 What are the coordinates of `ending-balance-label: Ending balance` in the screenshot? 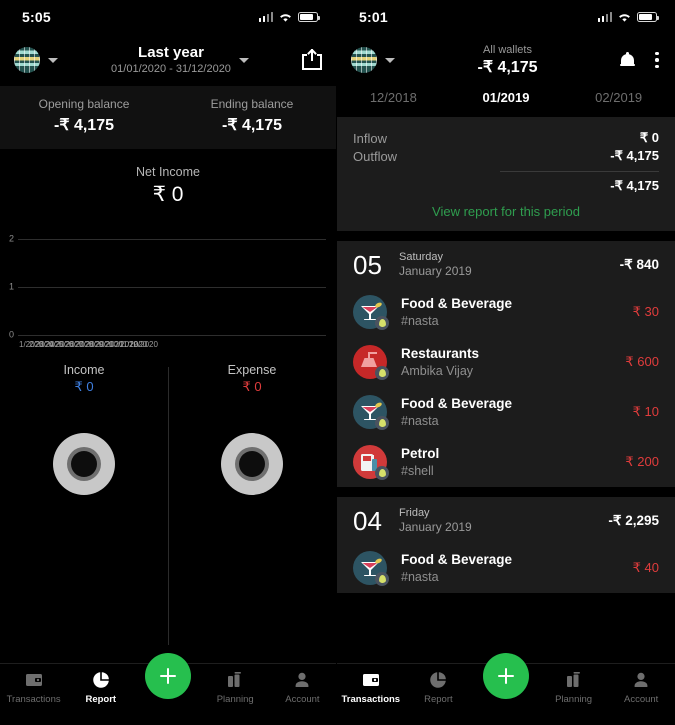 It's located at (252, 104).